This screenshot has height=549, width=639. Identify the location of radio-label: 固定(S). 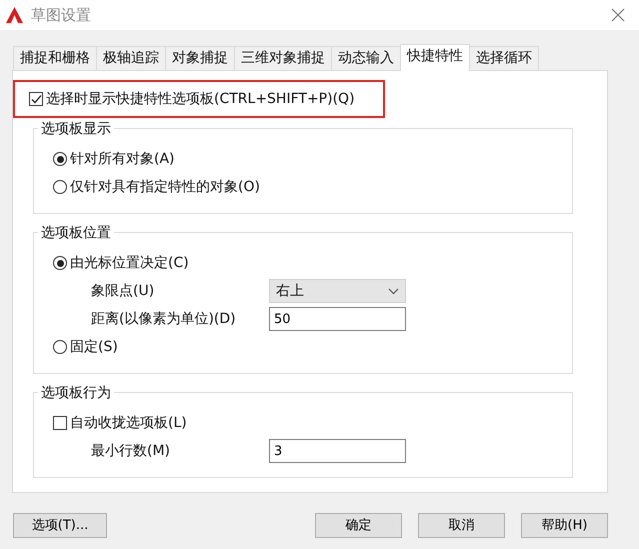
(94, 347).